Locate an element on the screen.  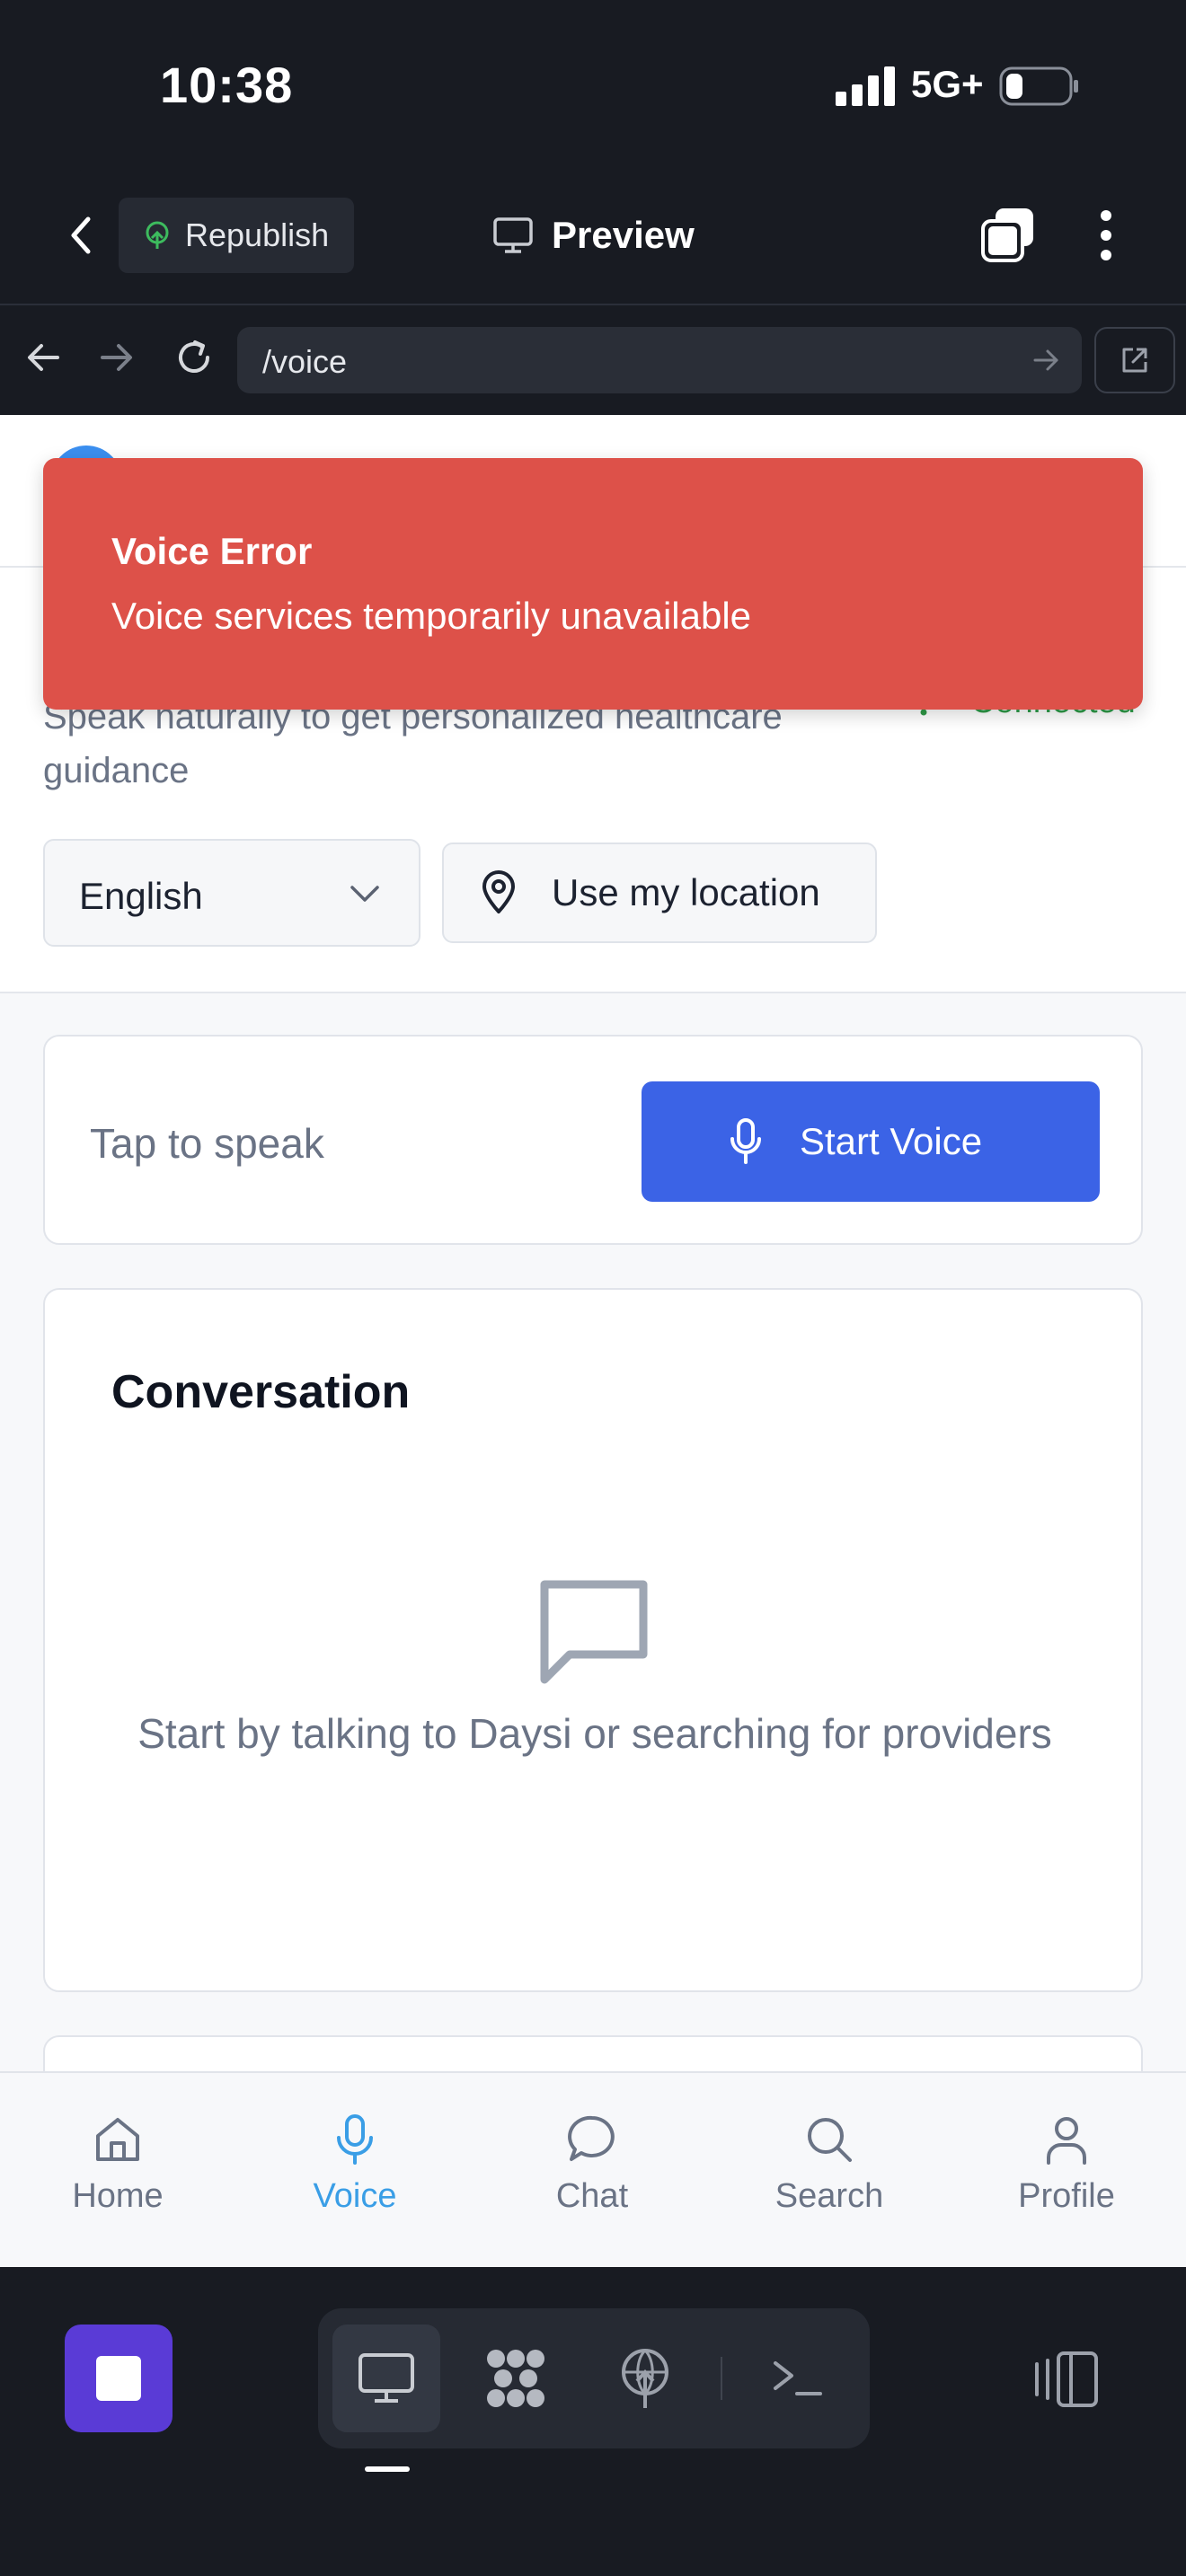
search-icon is located at coordinates (830, 2140).